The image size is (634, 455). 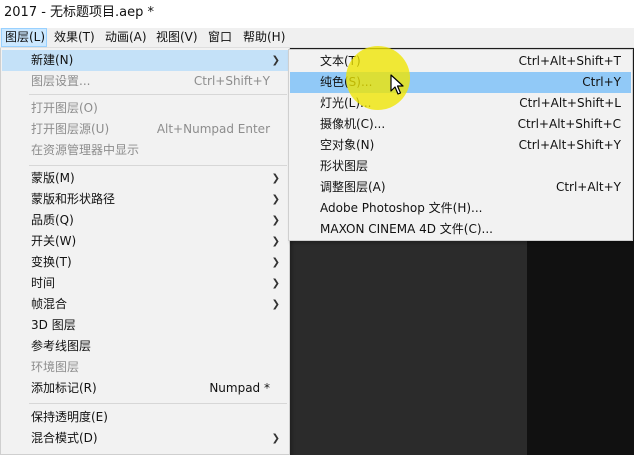 I want to click on menu-item-mask-shape-path: 蒙版和形状路径 ❯, so click(x=145, y=199).